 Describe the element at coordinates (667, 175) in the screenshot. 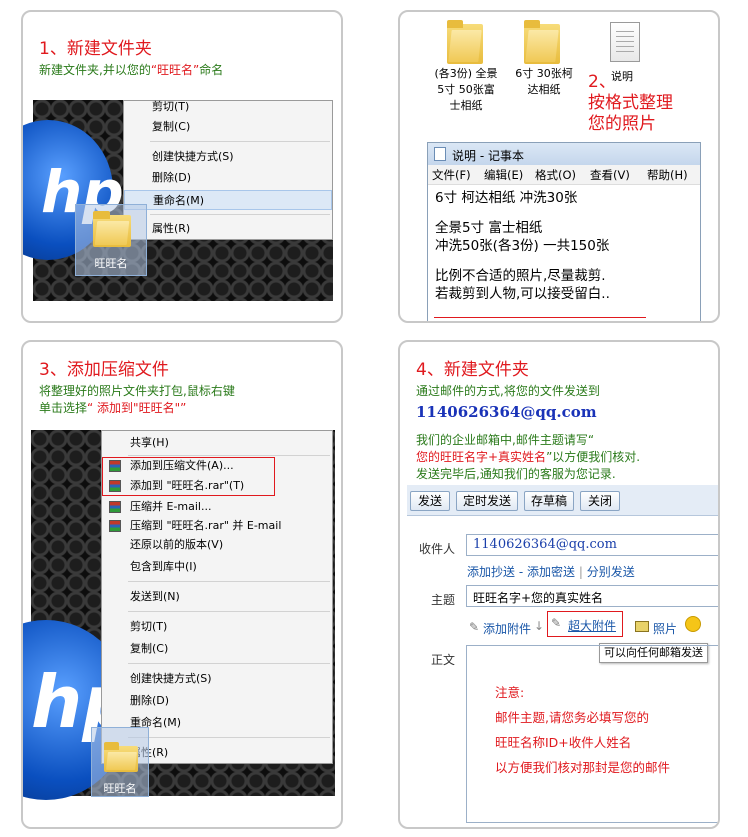

I see `notepad-menu-help: 帮助(H)` at that location.